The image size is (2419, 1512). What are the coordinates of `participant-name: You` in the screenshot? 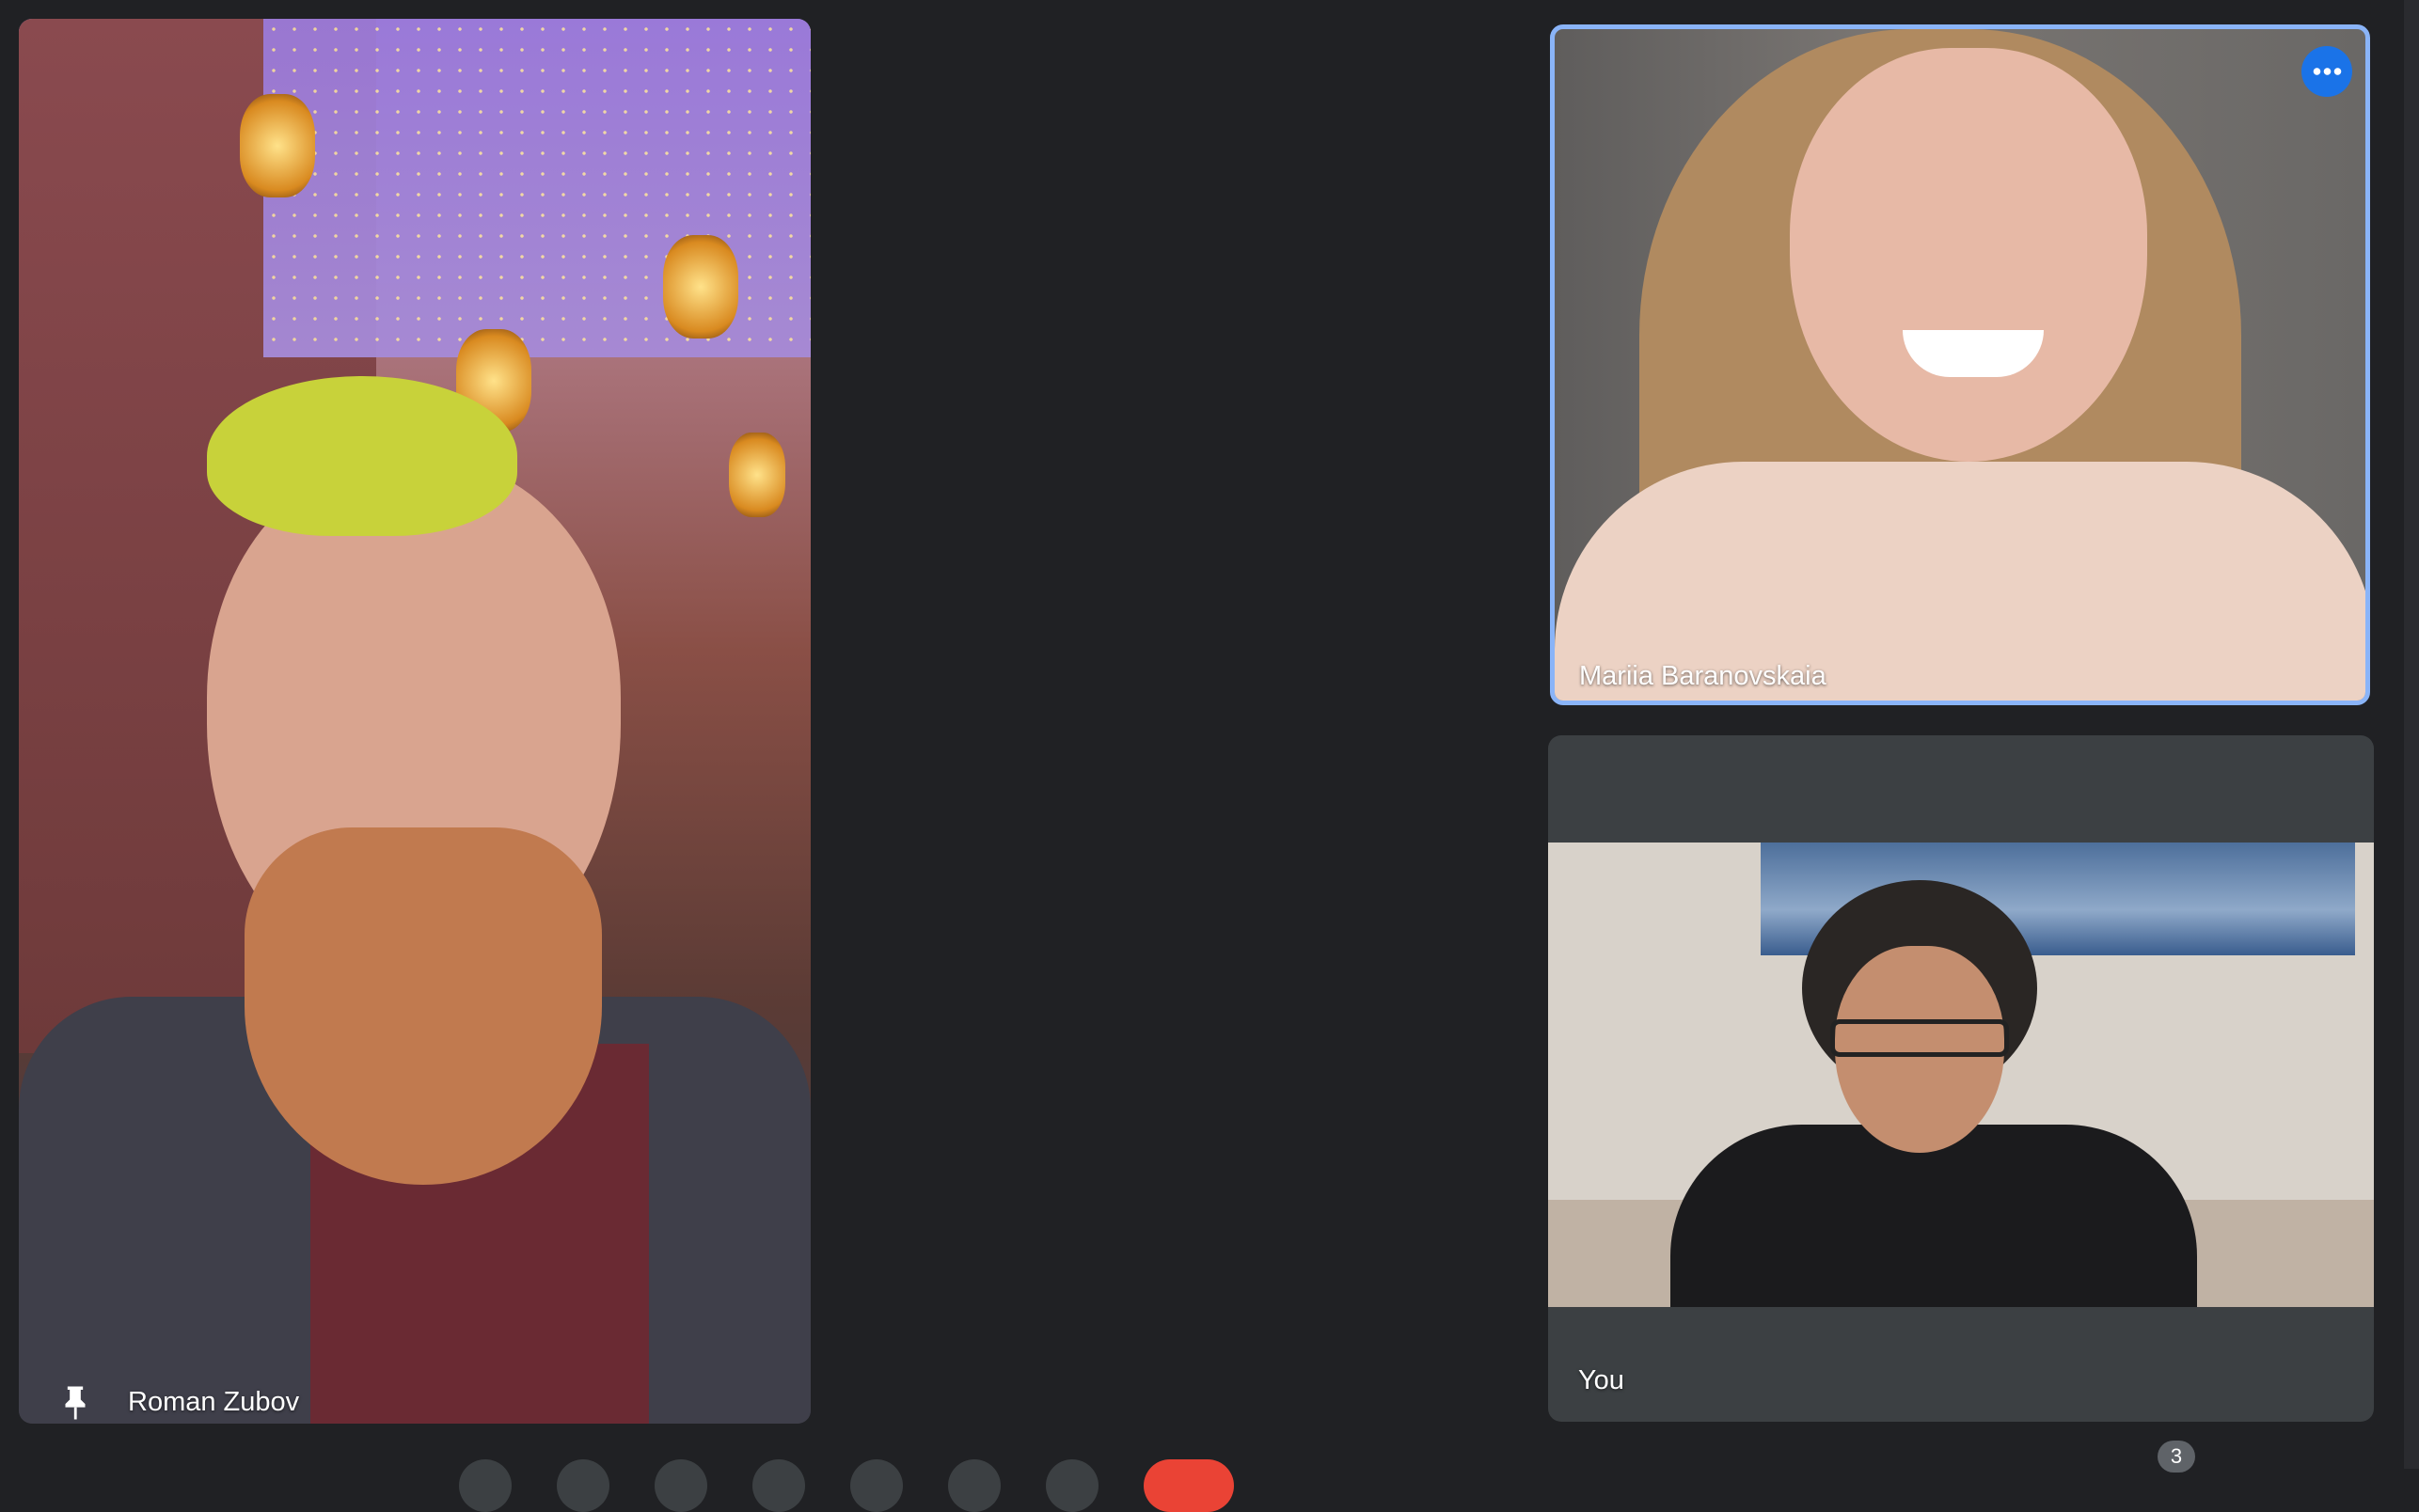 It's located at (1601, 1380).